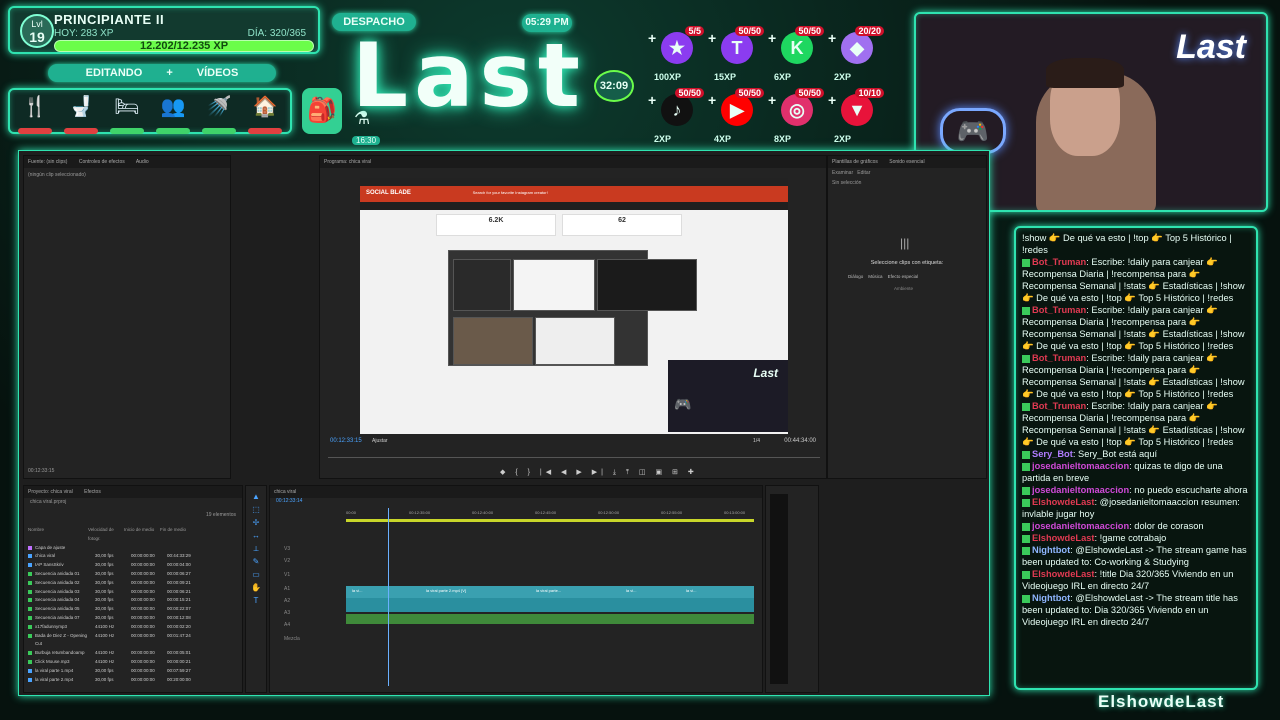 This screenshot has height=720, width=1280. What do you see at coordinates (92, 492) in the screenshot?
I see `tab-effects: Efectos` at bounding box center [92, 492].